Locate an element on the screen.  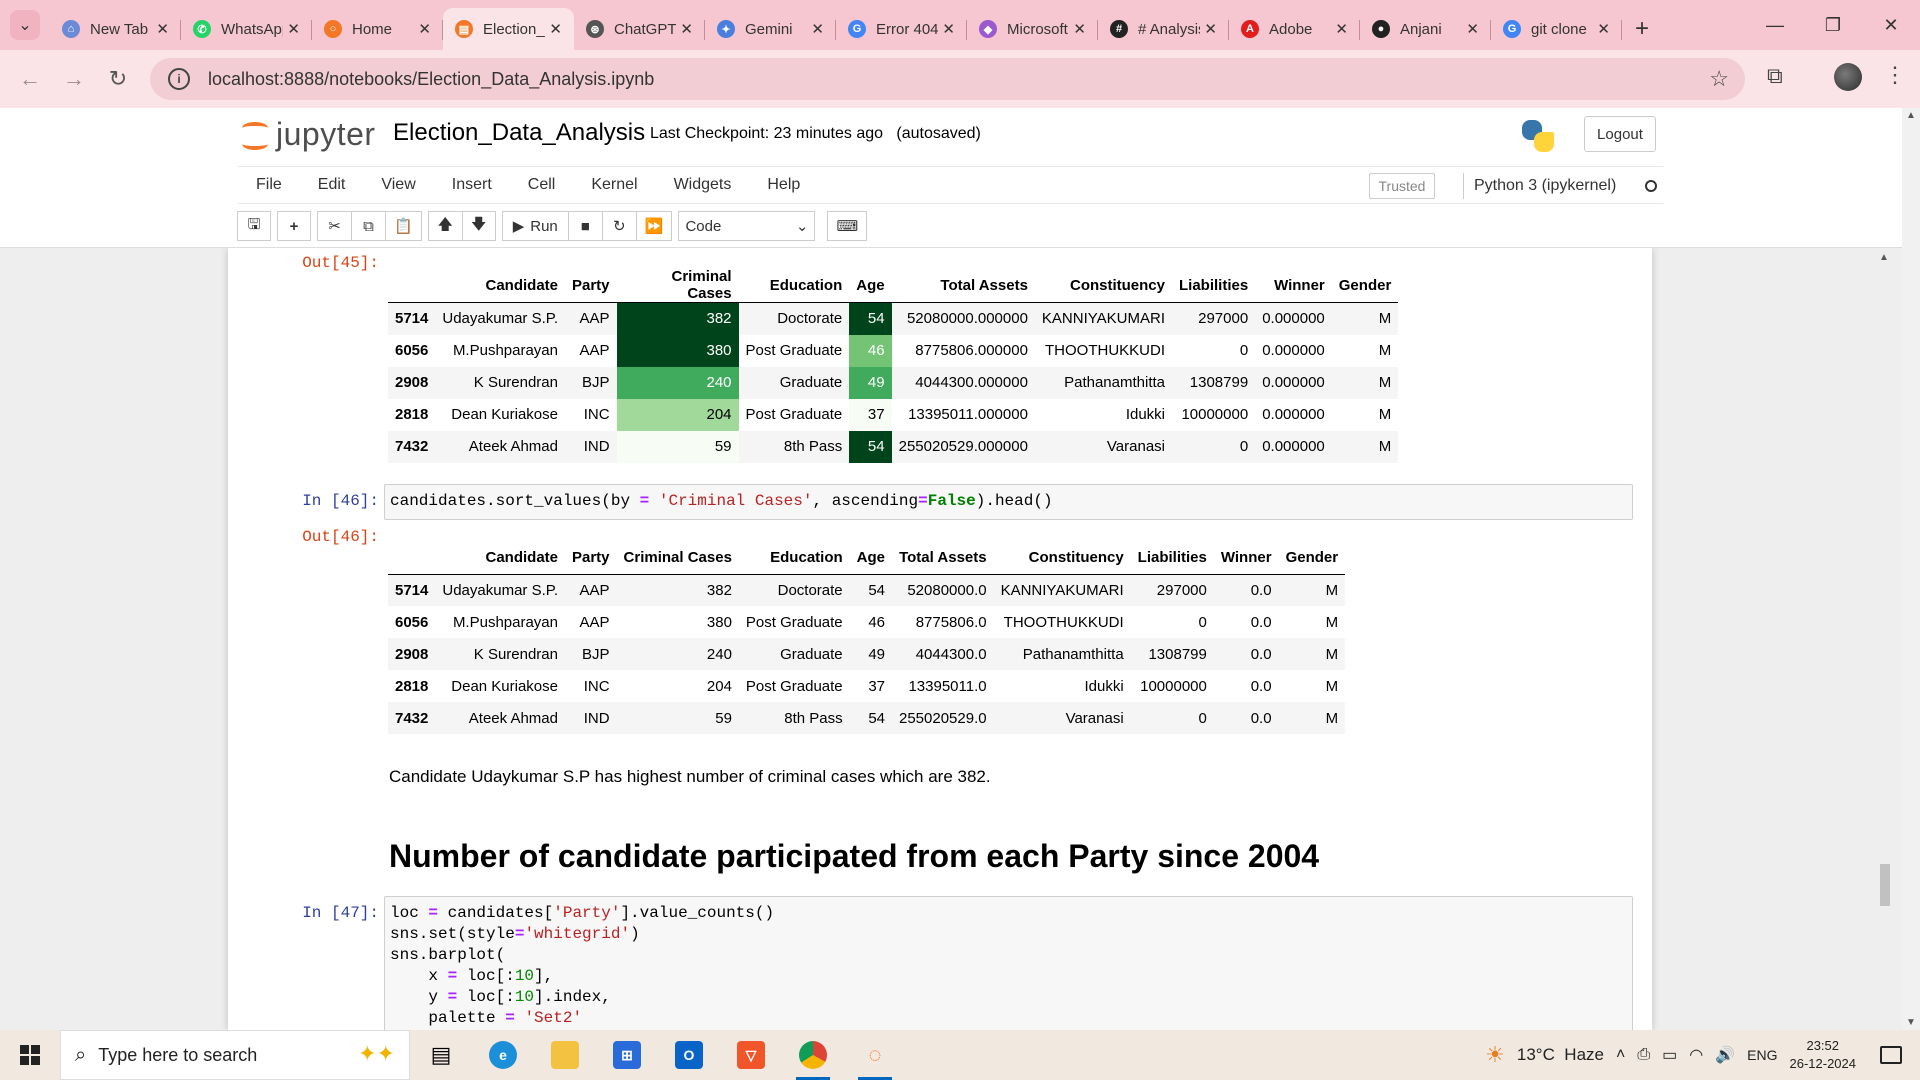
menu-widgets: Widgets is located at coordinates (703, 185).